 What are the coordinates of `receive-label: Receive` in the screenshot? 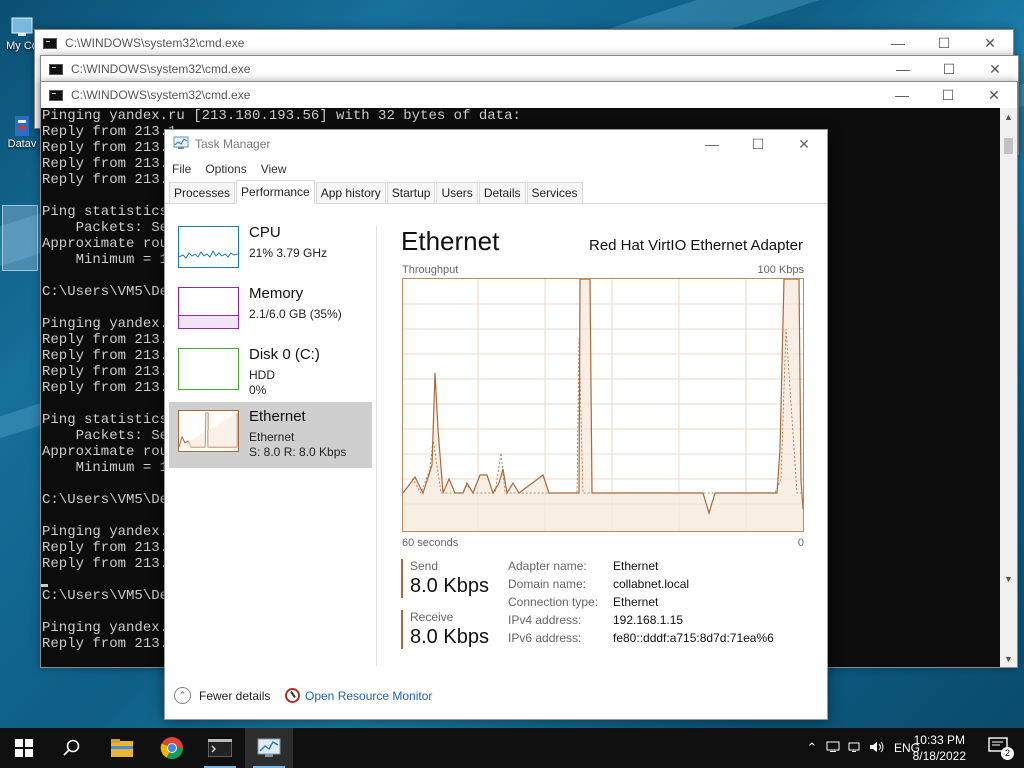 It's located at (432, 617).